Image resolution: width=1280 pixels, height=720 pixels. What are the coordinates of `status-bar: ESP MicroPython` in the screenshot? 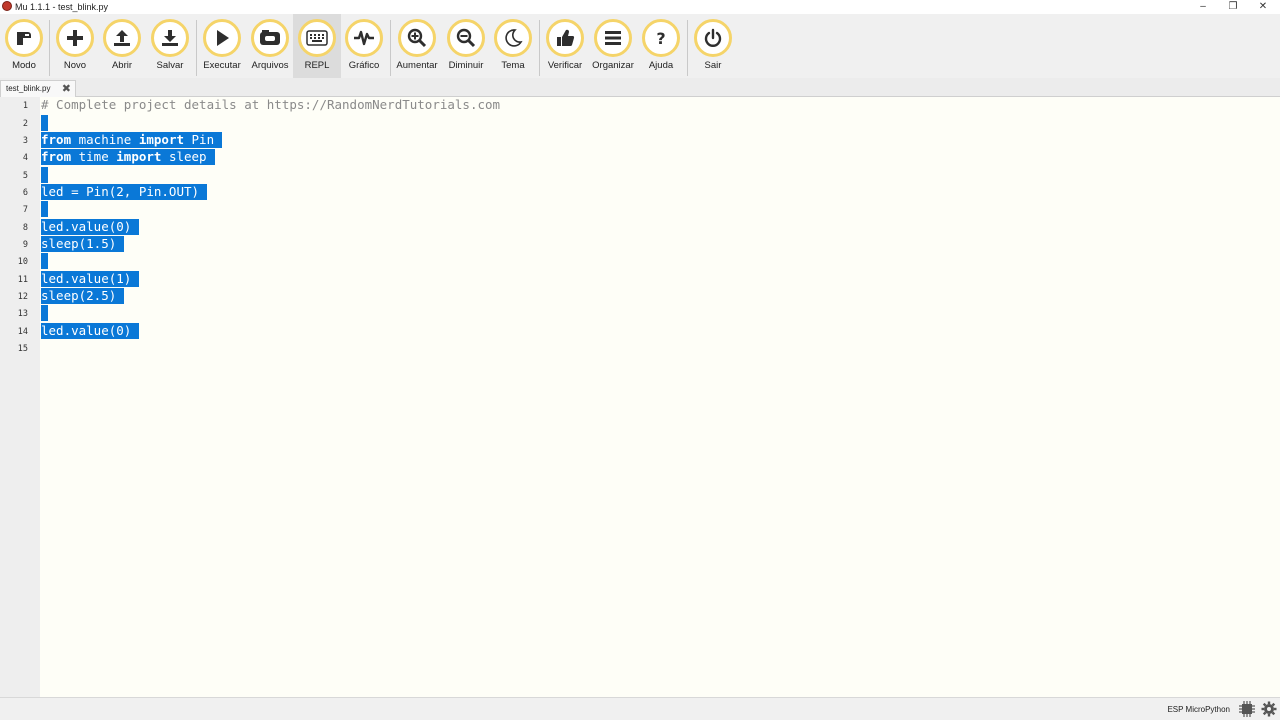 It's located at (640, 708).